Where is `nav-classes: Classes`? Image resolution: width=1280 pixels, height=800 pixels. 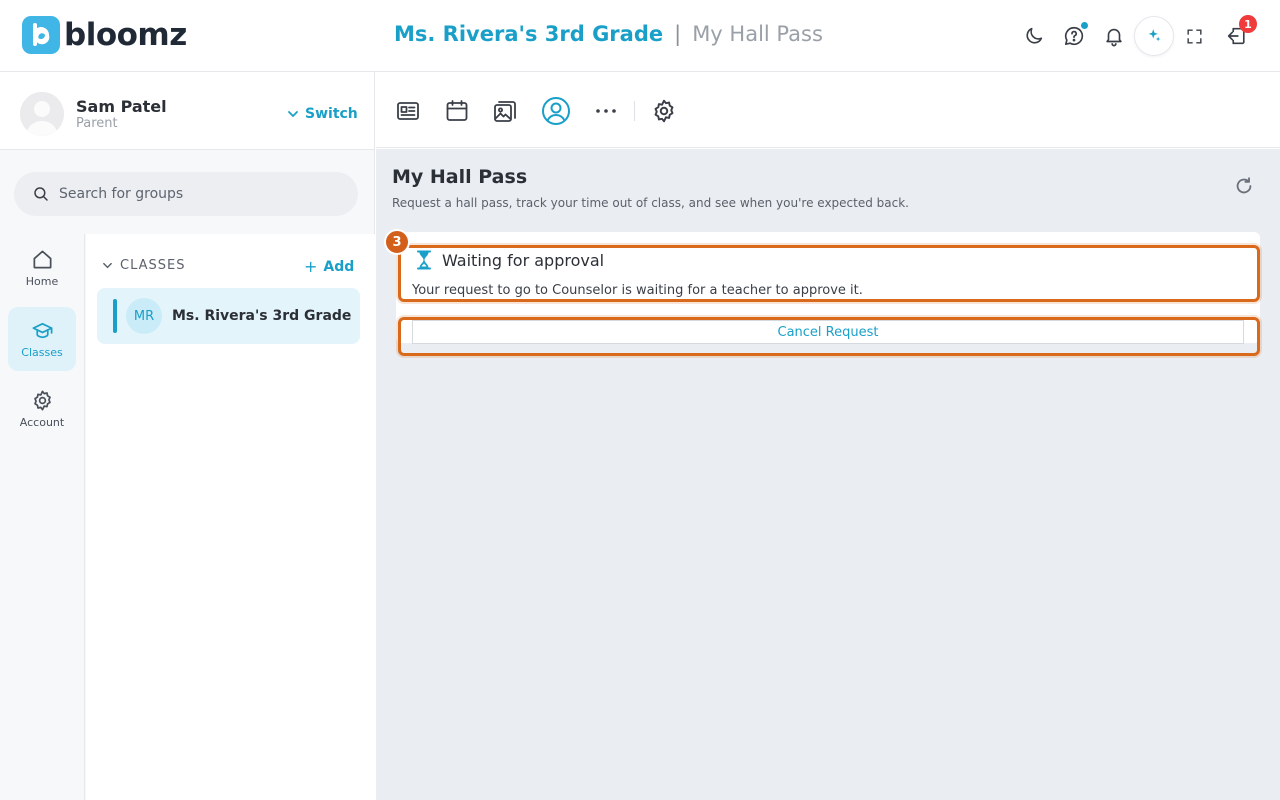 nav-classes: Classes is located at coordinates (42, 339).